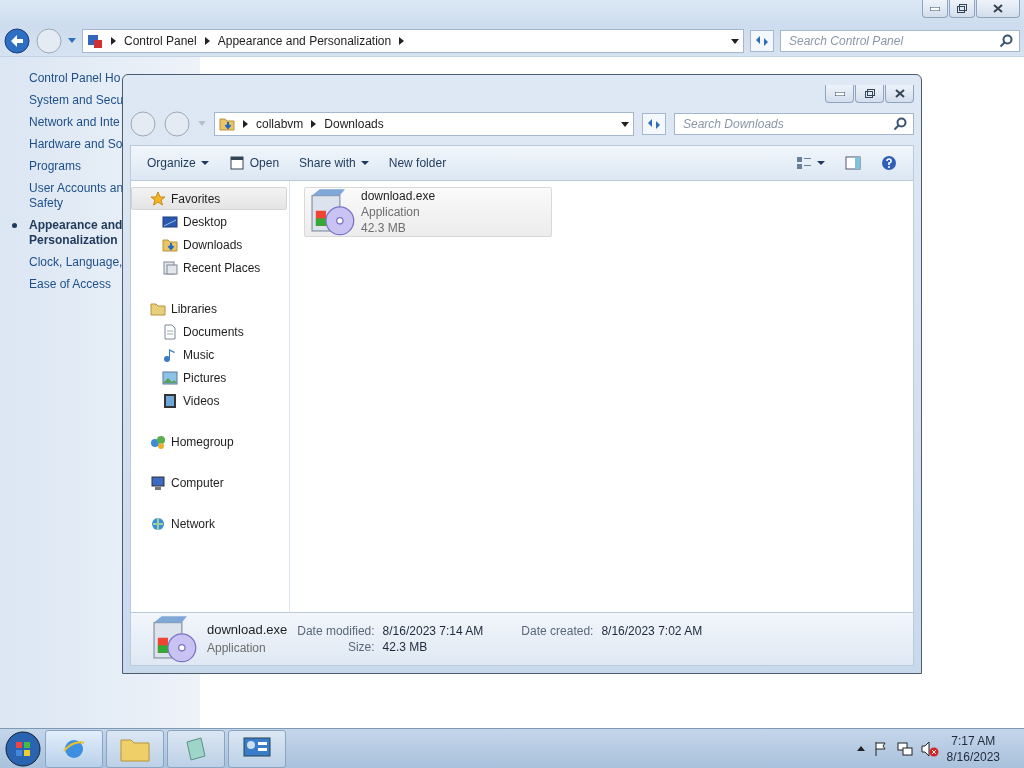  What do you see at coordinates (76, 233) in the screenshot?
I see `sidebar-link: Appearance and Personalization` at bounding box center [76, 233].